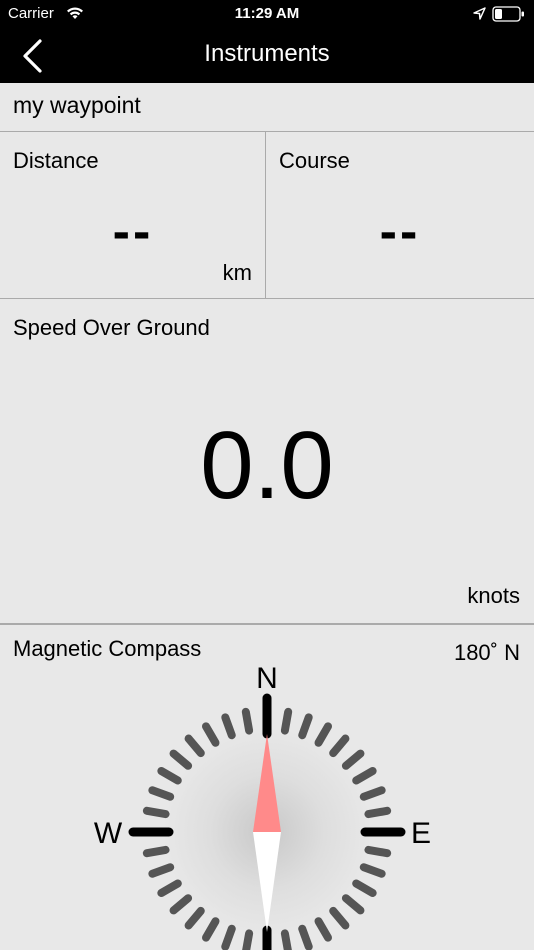  Describe the element at coordinates (508, 14) in the screenshot. I see `battery-icon` at that location.